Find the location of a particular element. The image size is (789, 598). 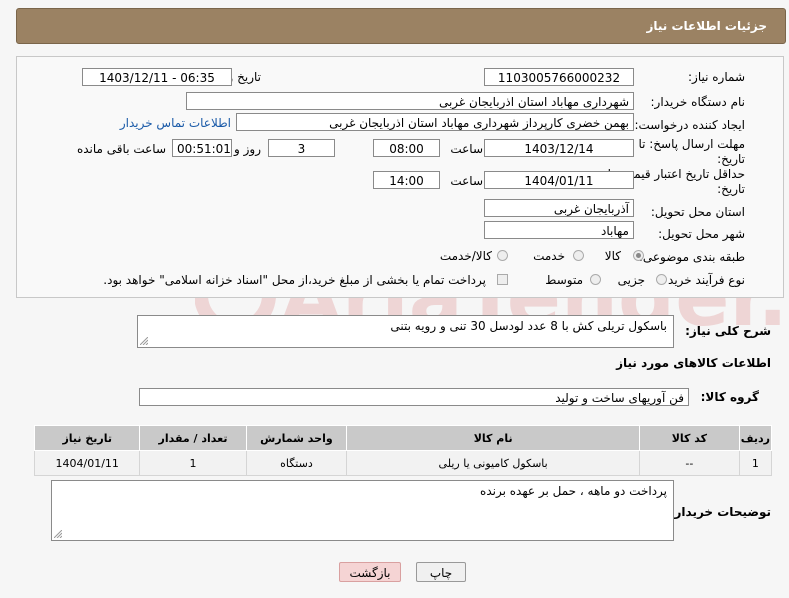

remaining-time-field: 00:51:01 is located at coordinates (202, 148).